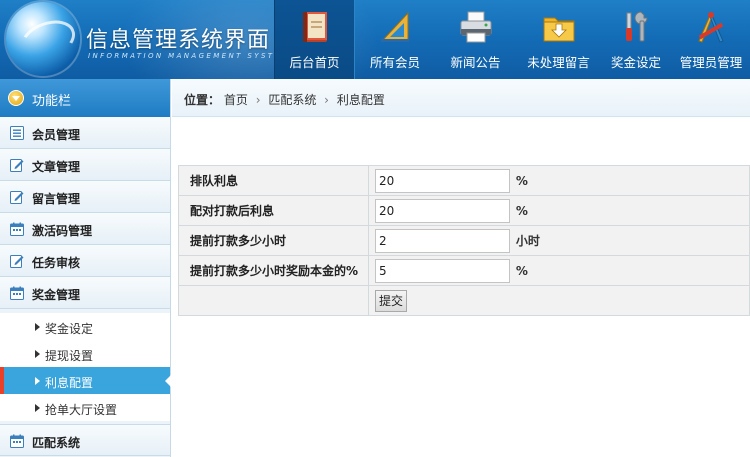  Describe the element at coordinates (85, 133) in the screenshot. I see `sidebar-item-members: 会员管理` at that location.